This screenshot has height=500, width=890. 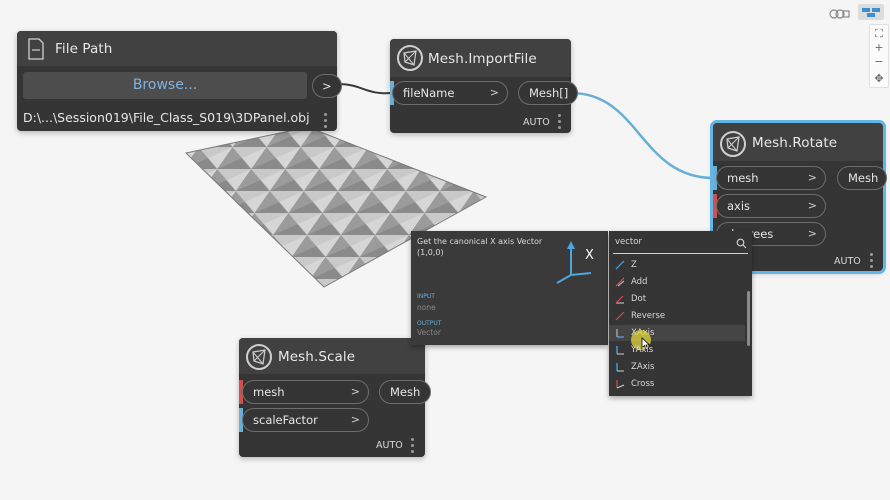 What do you see at coordinates (634, 350) in the screenshot?
I see `search-result-yaxis: YAxis` at bounding box center [634, 350].